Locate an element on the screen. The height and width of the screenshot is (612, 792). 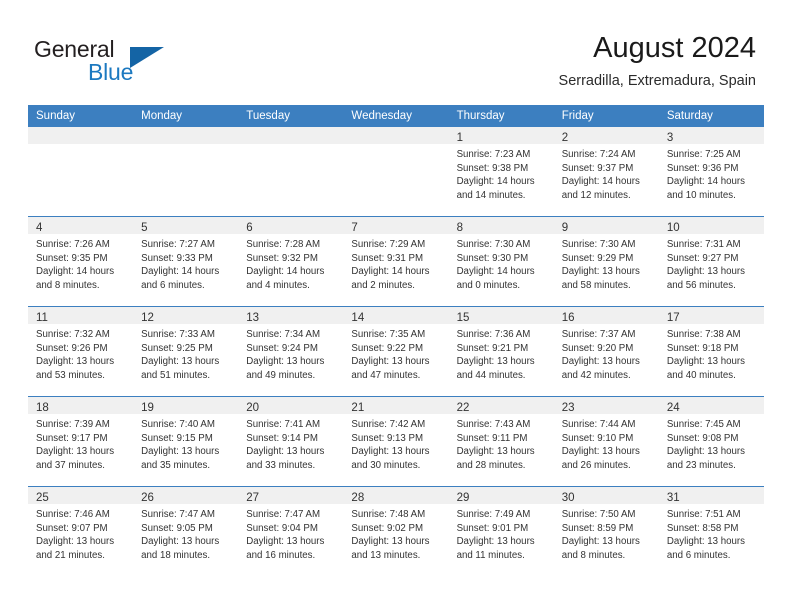
weekday-header-wednesday: Wednesday is located at coordinates (396, 116).